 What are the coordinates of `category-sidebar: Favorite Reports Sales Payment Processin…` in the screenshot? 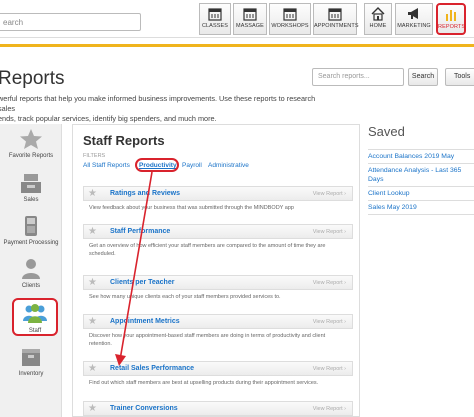 It's located at (31, 270).